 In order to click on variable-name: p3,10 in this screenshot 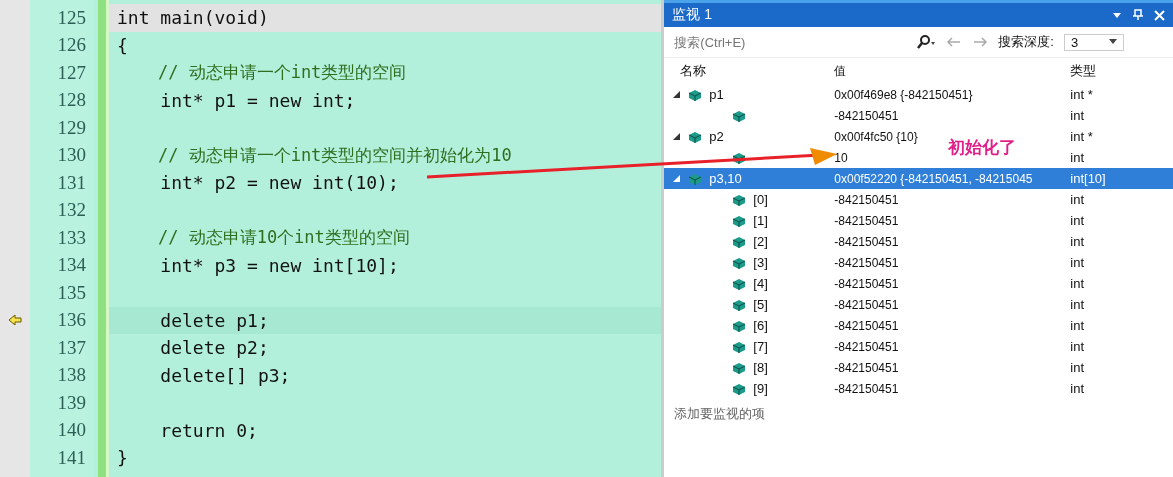, I will do `click(725, 178)`.